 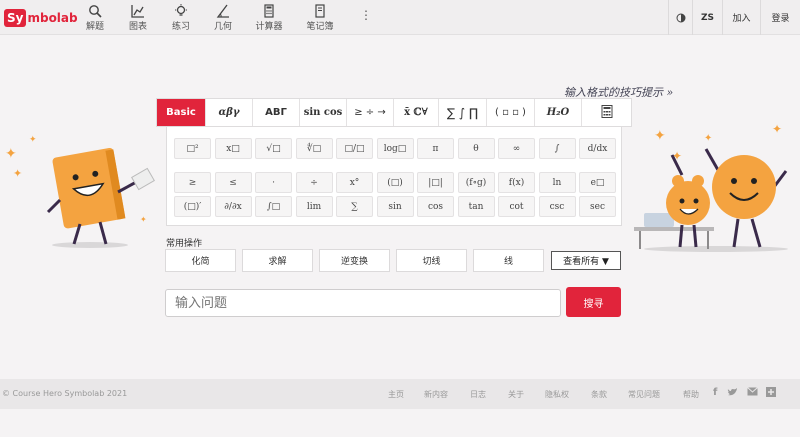 What do you see at coordinates (680, 17) in the screenshot?
I see `contrast-icon` at bounding box center [680, 17].